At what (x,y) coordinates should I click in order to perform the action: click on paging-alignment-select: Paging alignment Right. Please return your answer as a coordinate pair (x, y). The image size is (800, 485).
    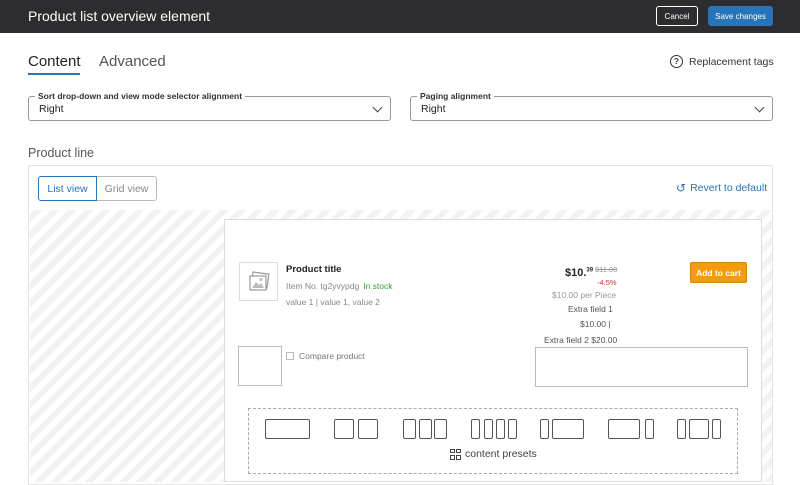
    Looking at the image, I should click on (591, 106).